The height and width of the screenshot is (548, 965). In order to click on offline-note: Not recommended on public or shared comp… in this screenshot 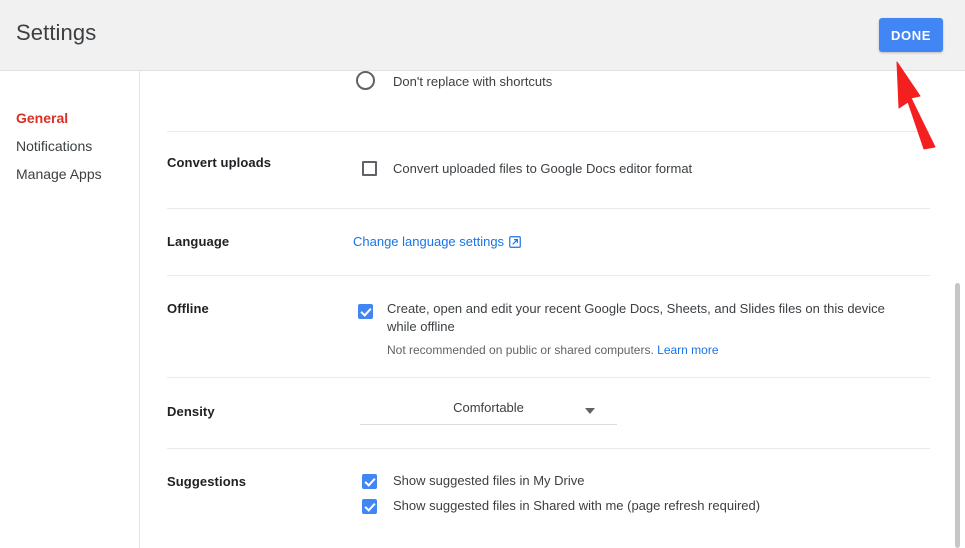, I will do `click(553, 350)`.